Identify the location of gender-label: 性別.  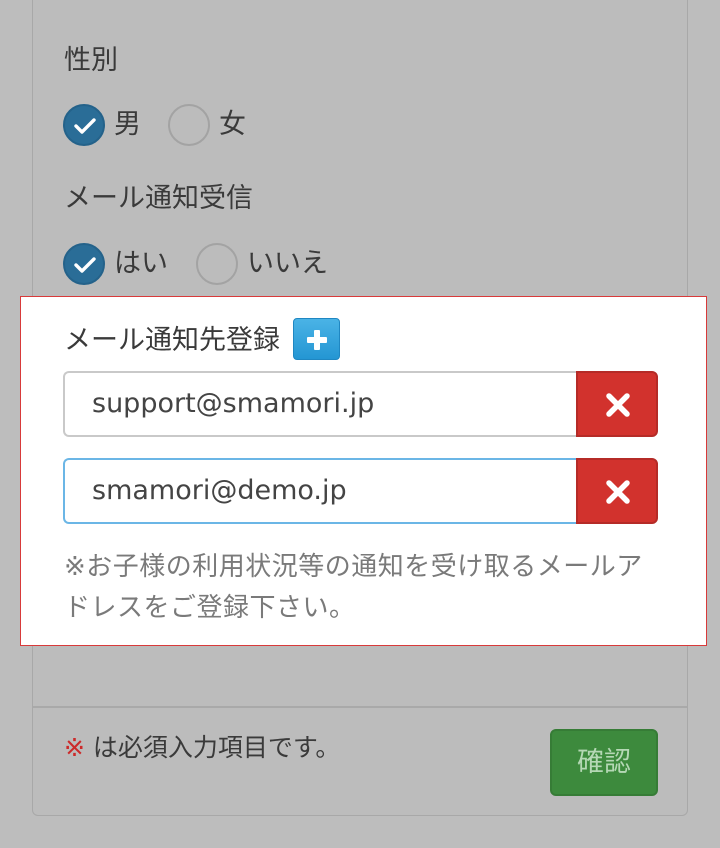
(91, 60).